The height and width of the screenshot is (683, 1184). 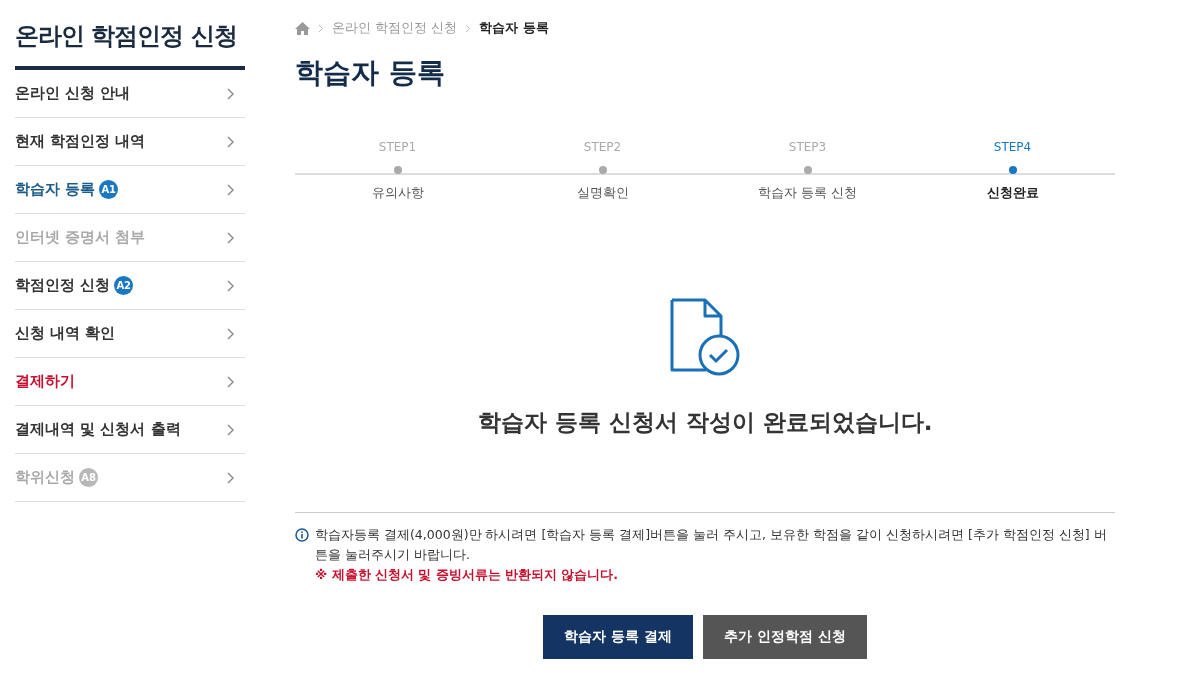 What do you see at coordinates (45, 477) in the screenshot?
I see `menu-item-label: 학위신청` at bounding box center [45, 477].